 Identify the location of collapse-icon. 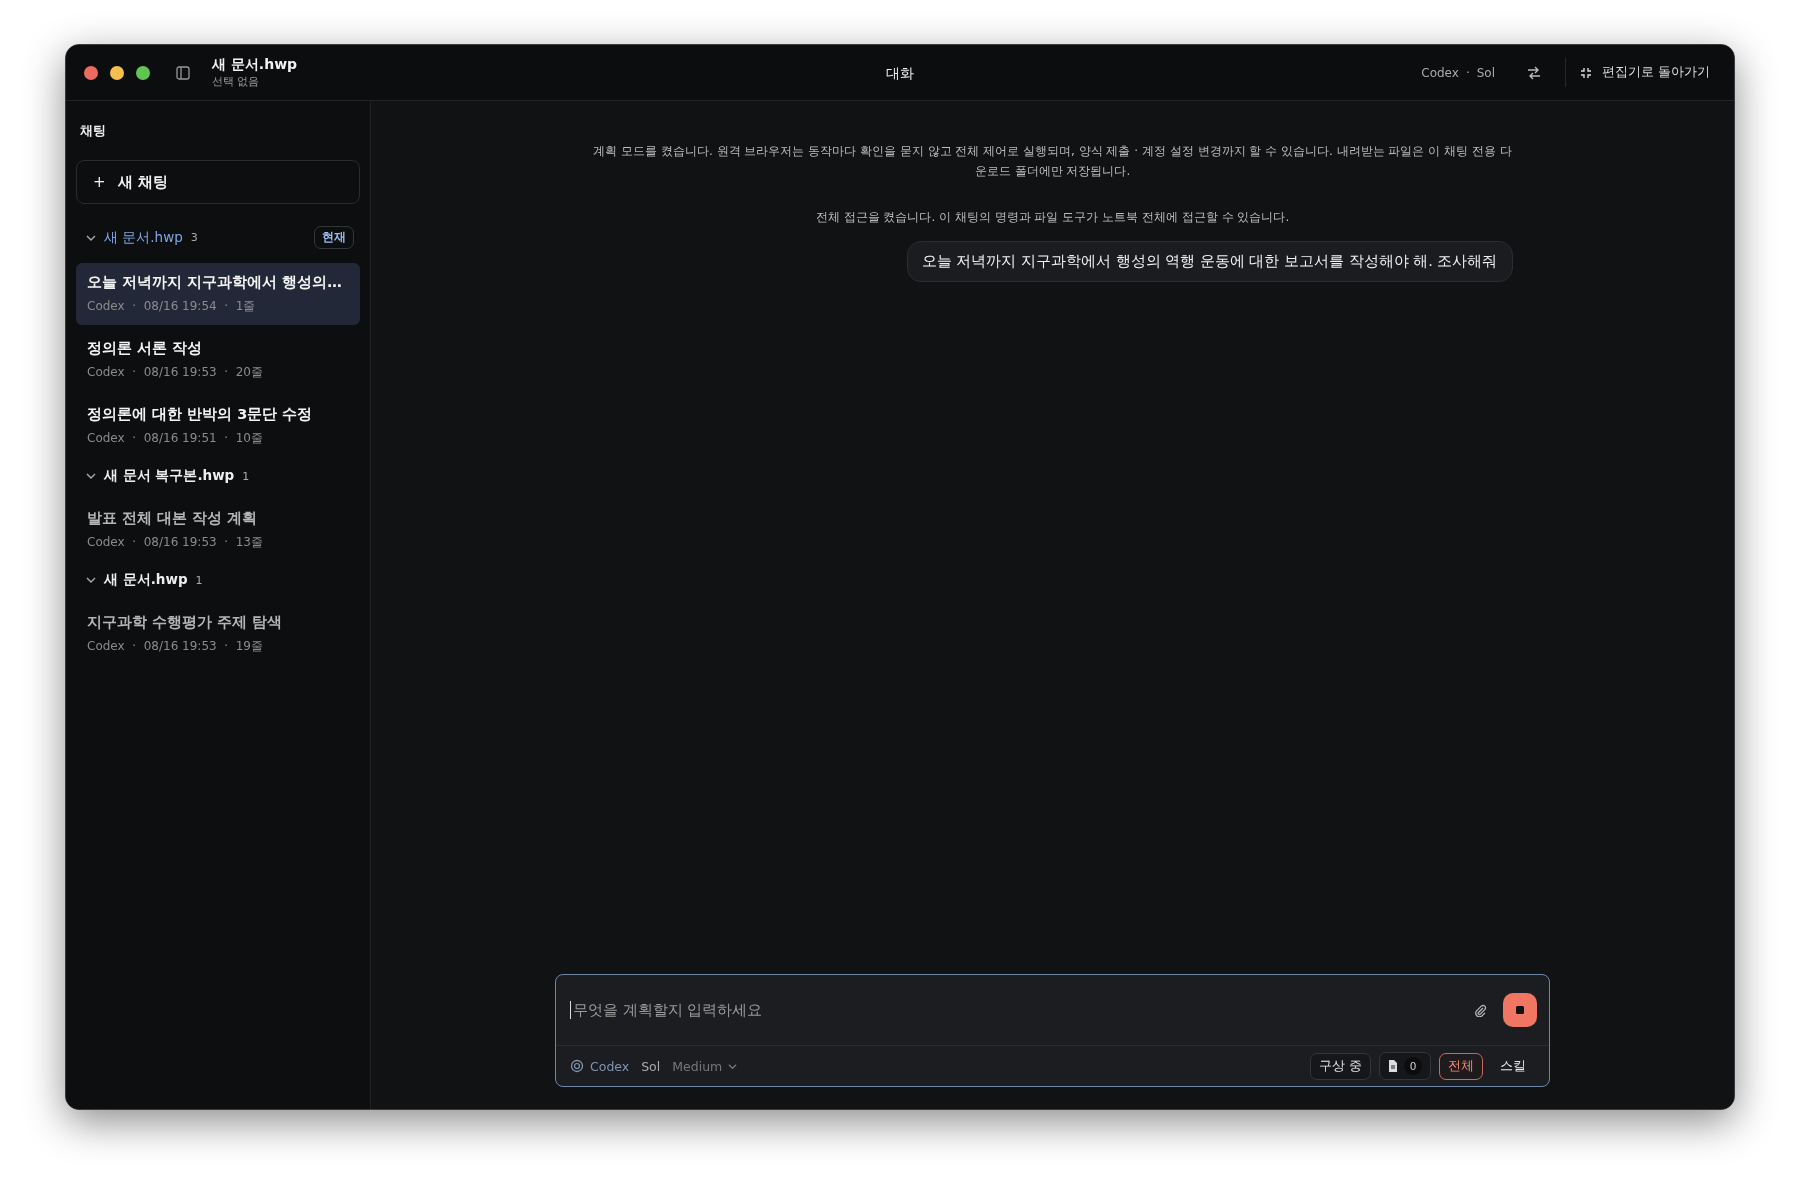
(1586, 72).